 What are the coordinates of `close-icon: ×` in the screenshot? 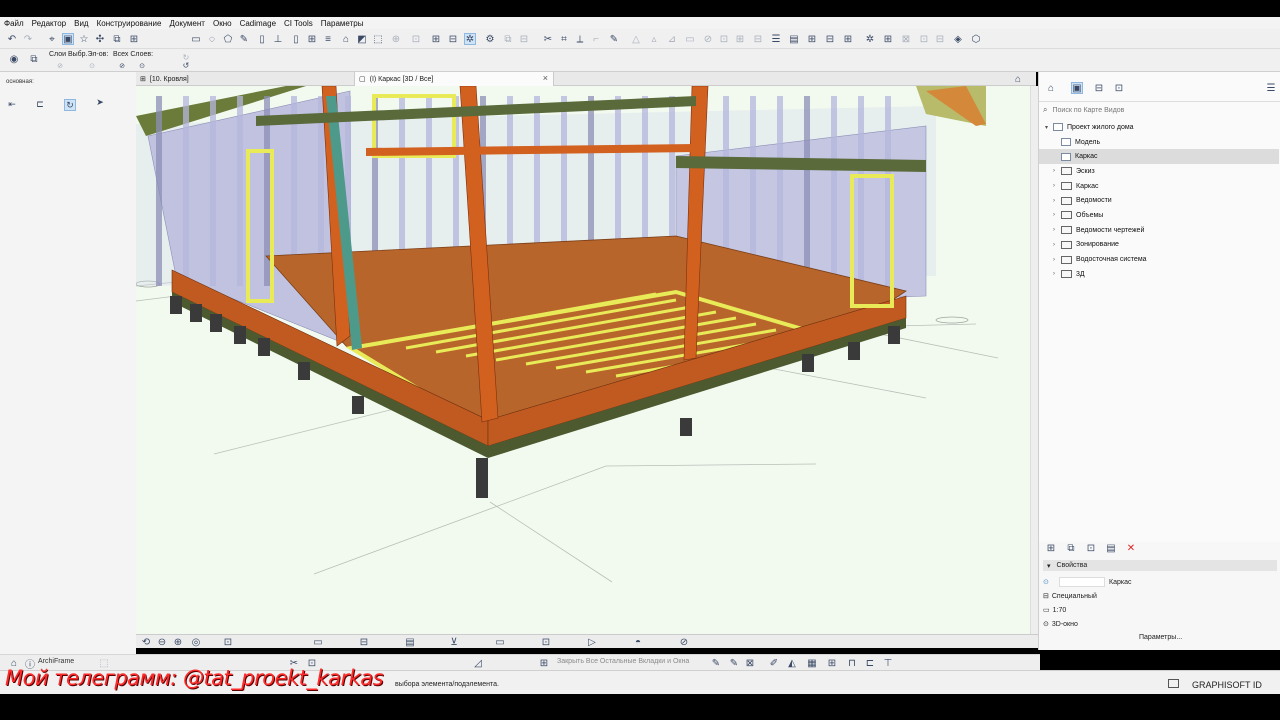 It's located at (545, 78).